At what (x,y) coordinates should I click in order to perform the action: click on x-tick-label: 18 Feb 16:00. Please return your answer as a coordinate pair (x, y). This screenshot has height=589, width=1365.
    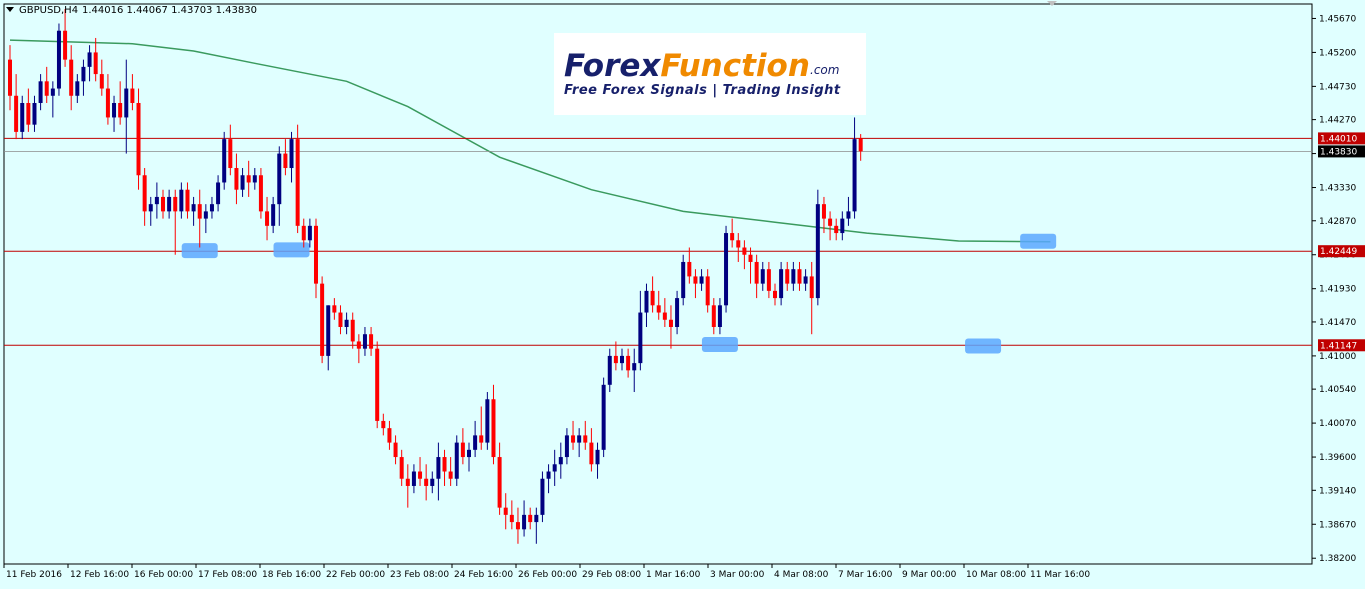
    Looking at the image, I should click on (291, 575).